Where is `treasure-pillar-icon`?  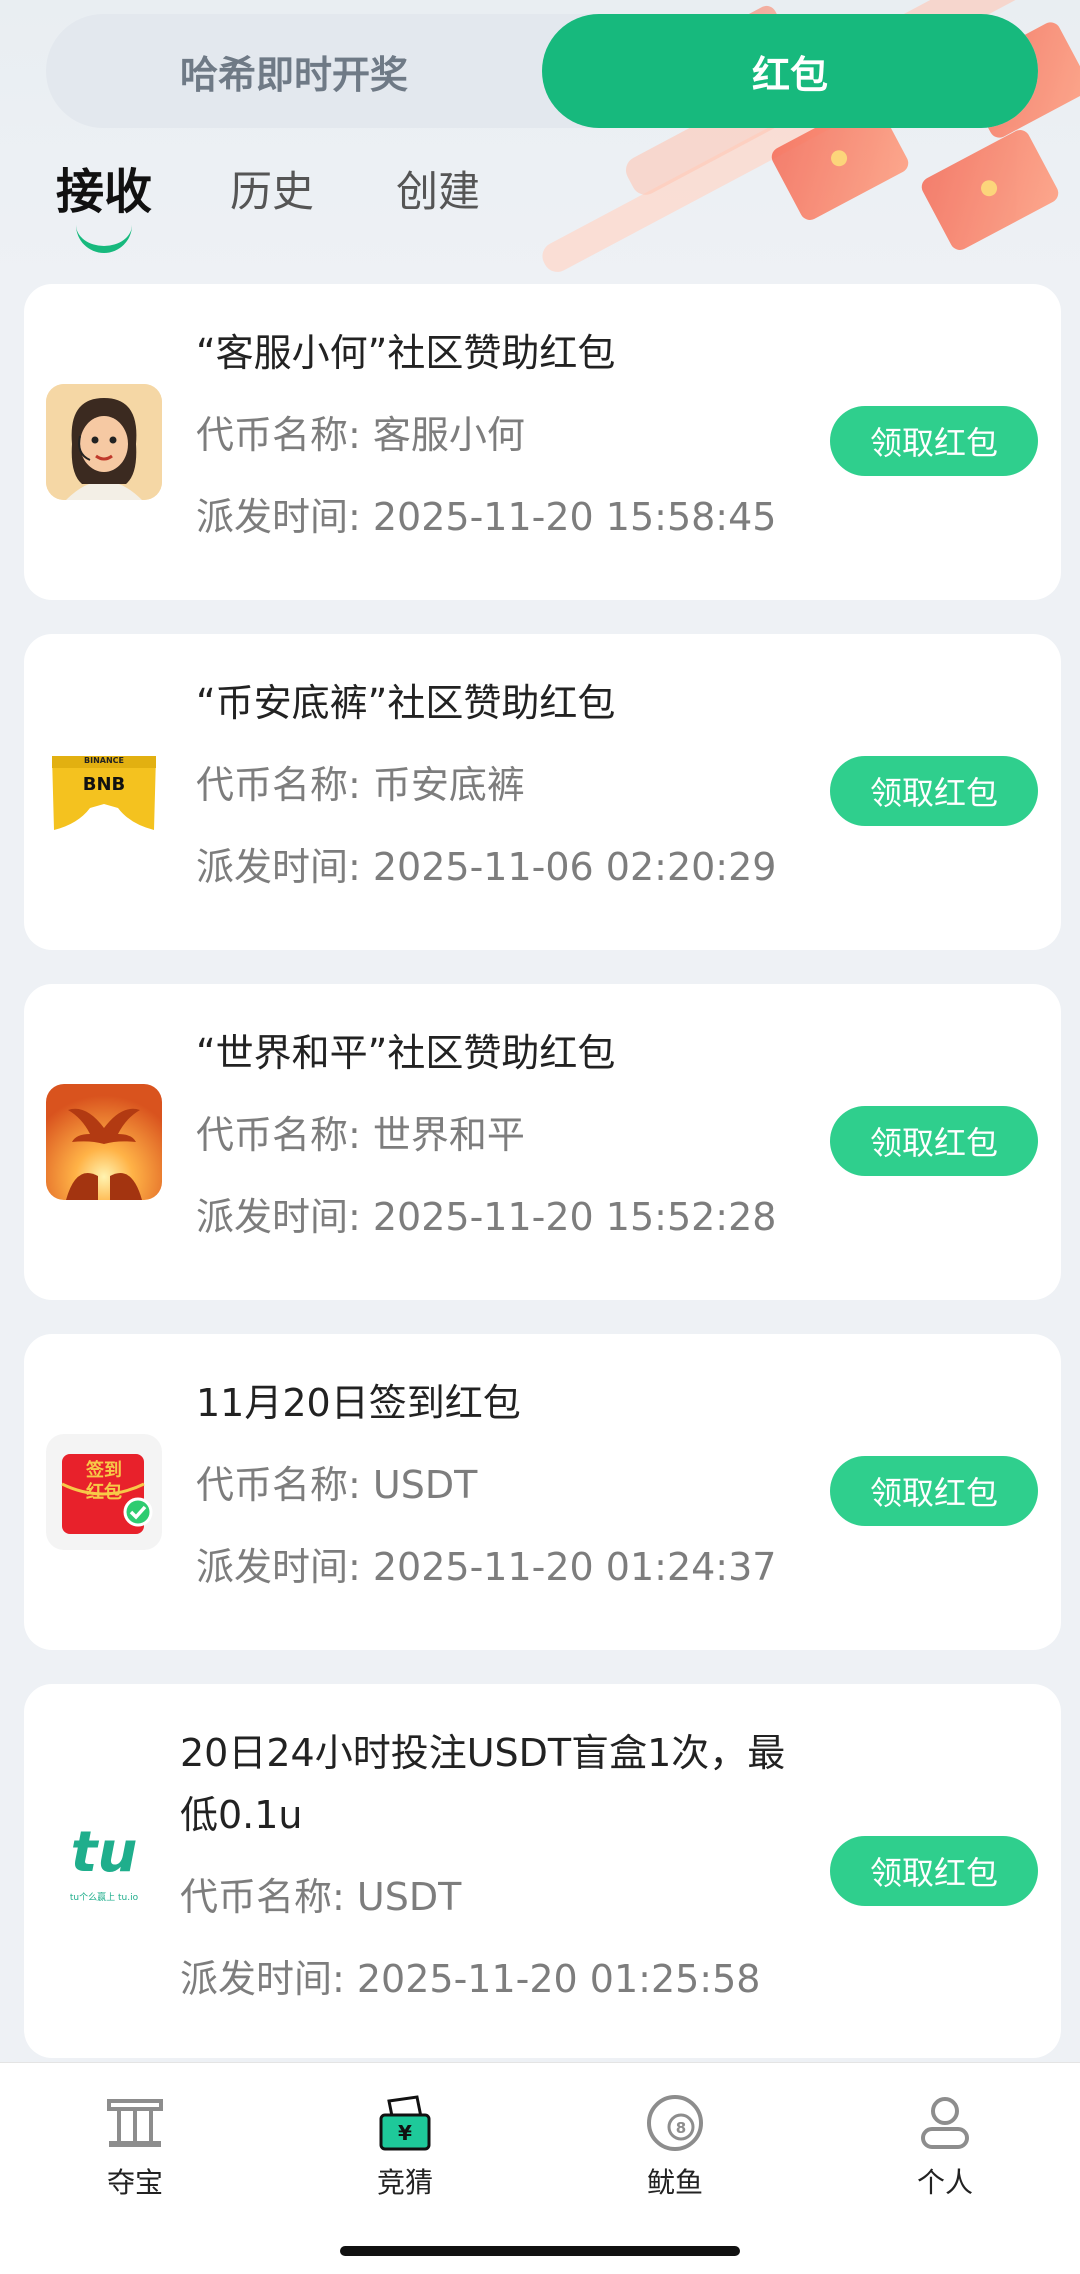 treasure-pillar-icon is located at coordinates (135, 2123).